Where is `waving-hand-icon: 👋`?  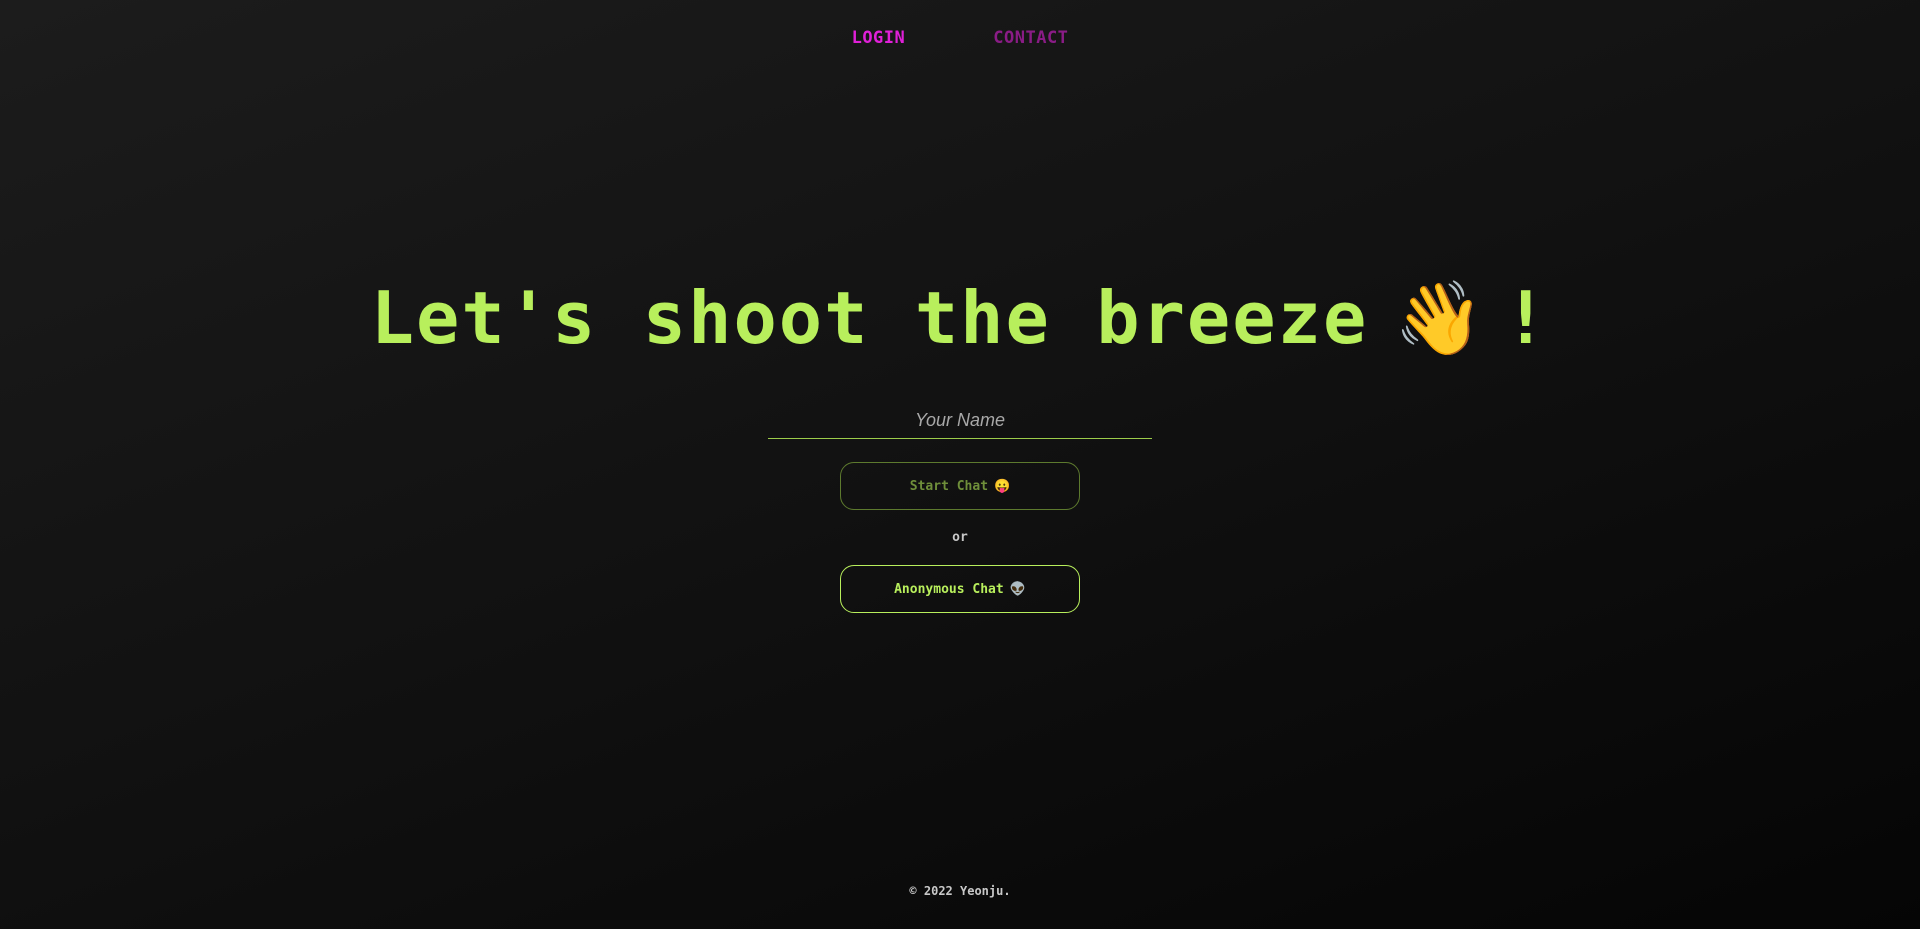 waving-hand-icon: 👋 is located at coordinates (1440, 318).